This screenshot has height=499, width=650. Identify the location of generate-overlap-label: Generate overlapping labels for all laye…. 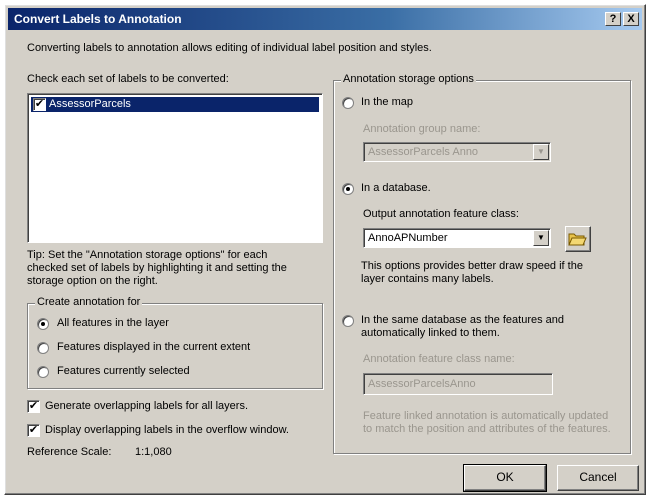
(146, 406).